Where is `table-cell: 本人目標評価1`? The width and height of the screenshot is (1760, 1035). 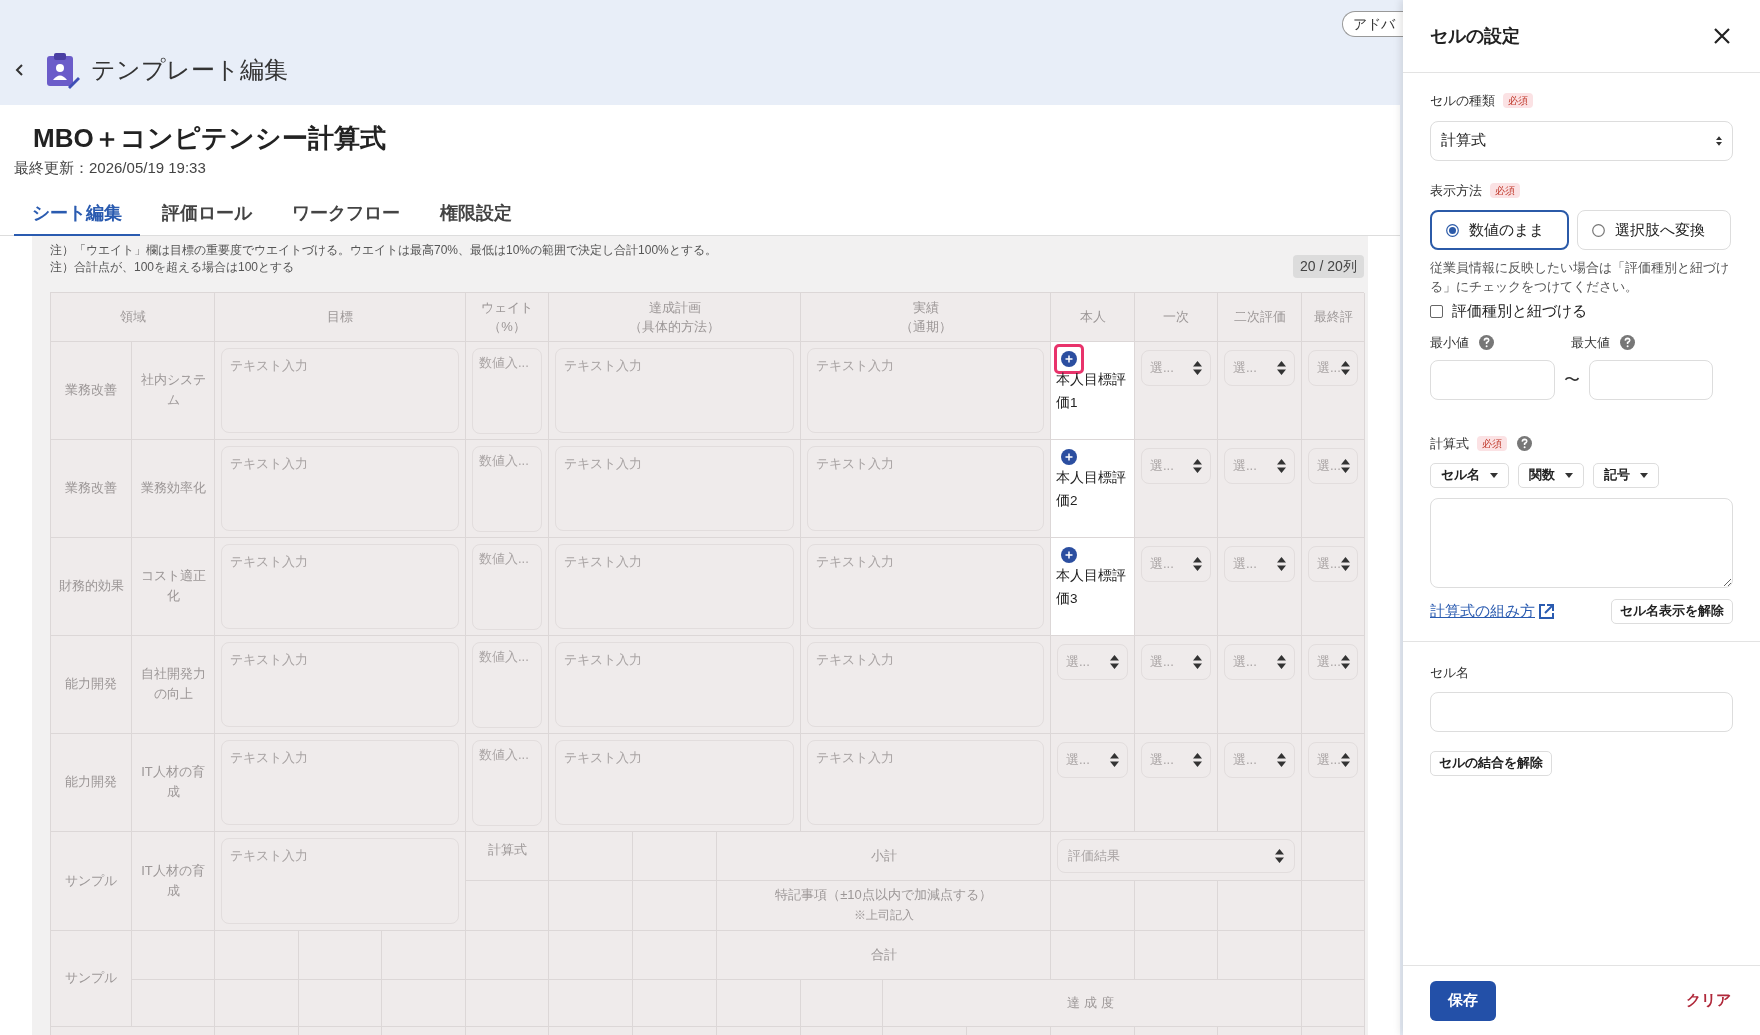
table-cell: 本人目標評価1 is located at coordinates (1093, 390).